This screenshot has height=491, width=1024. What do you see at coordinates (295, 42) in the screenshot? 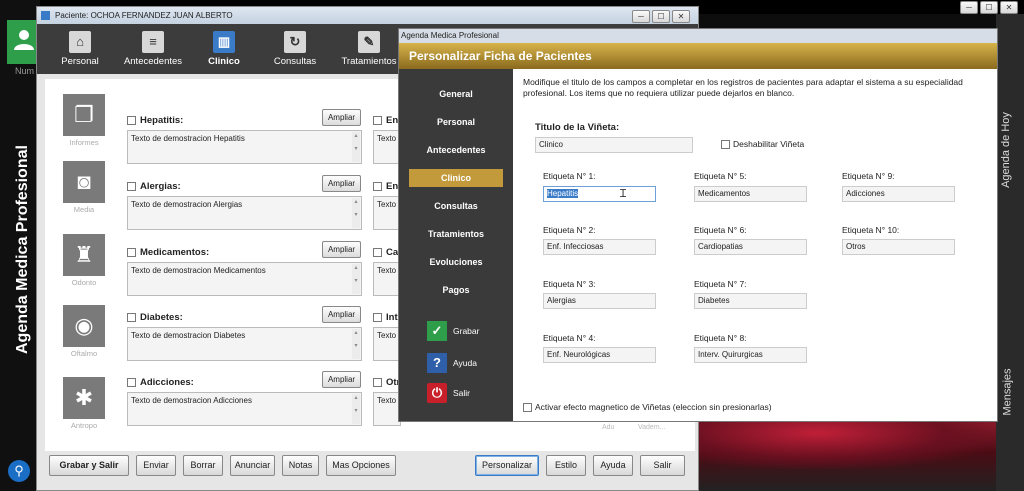
I see `refresh-icon: ↻` at bounding box center [295, 42].